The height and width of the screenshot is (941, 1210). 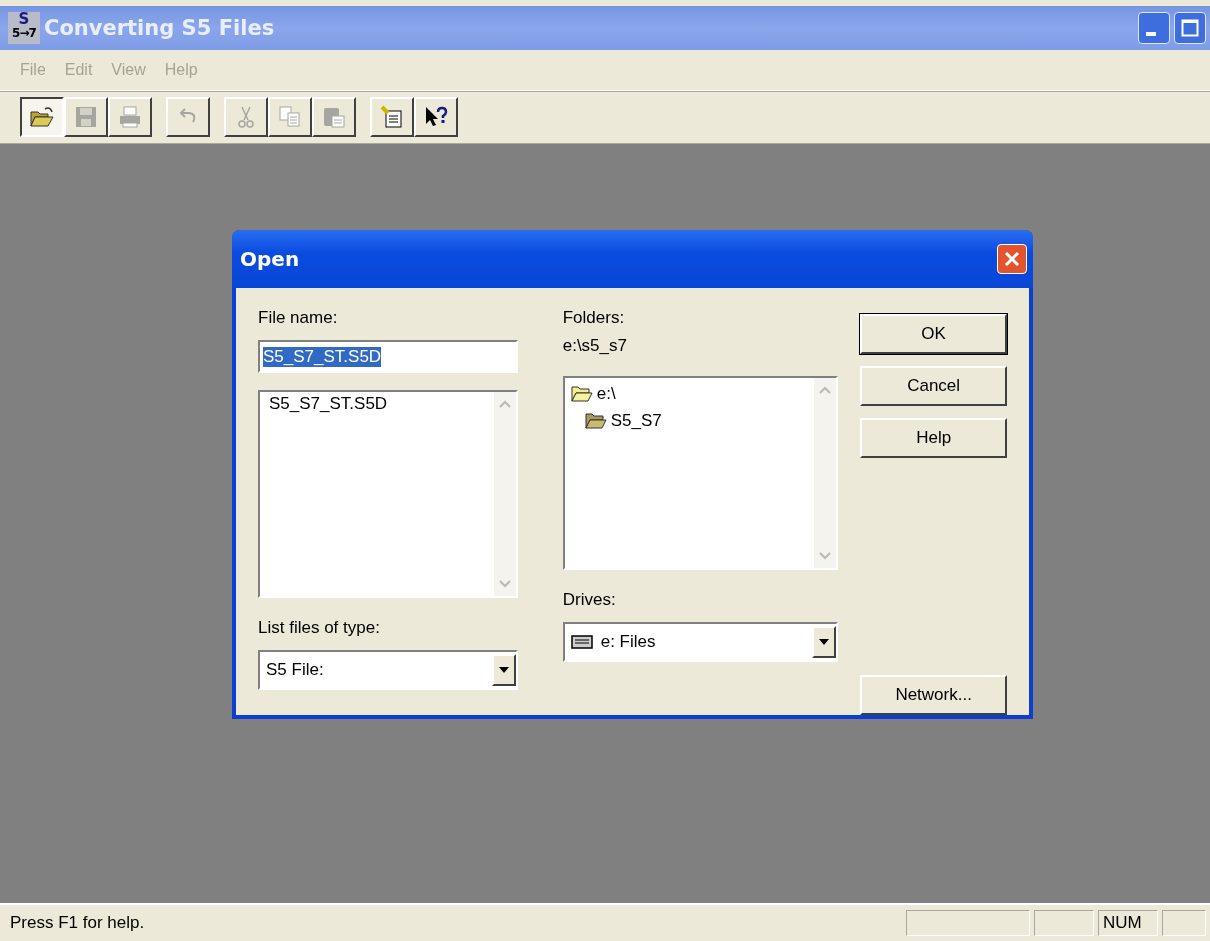 What do you see at coordinates (290, 117) in the screenshot?
I see `copy-icon` at bounding box center [290, 117].